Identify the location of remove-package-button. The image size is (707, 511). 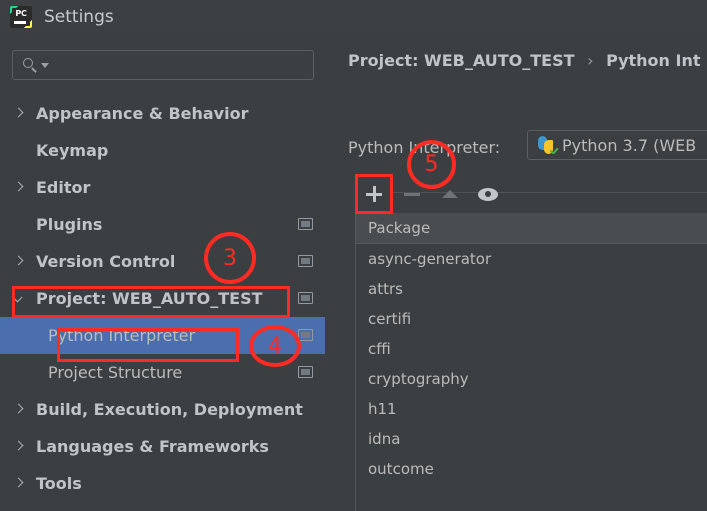
(412, 194).